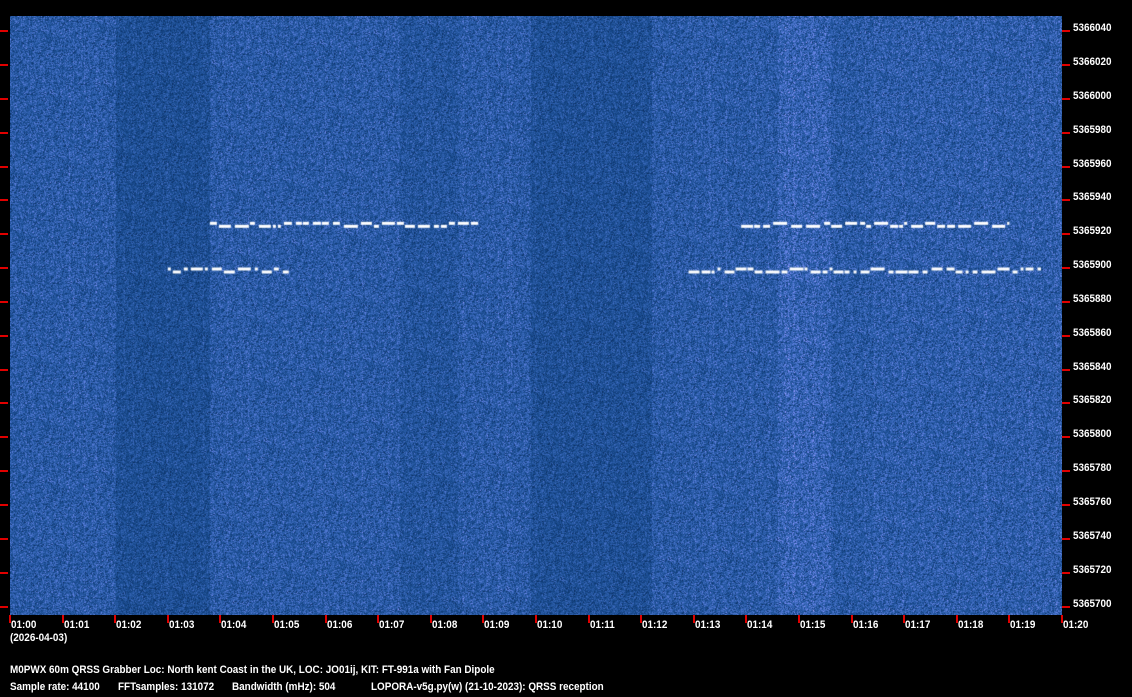  I want to click on x-tick-label: 01:09, so click(497, 625).